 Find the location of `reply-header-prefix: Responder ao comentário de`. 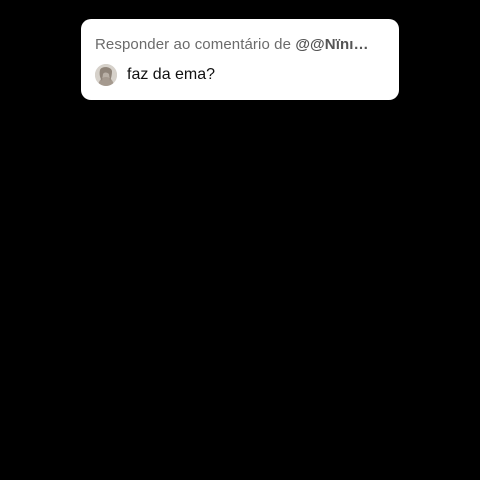

reply-header-prefix: Responder ao comentário de is located at coordinates (195, 44).